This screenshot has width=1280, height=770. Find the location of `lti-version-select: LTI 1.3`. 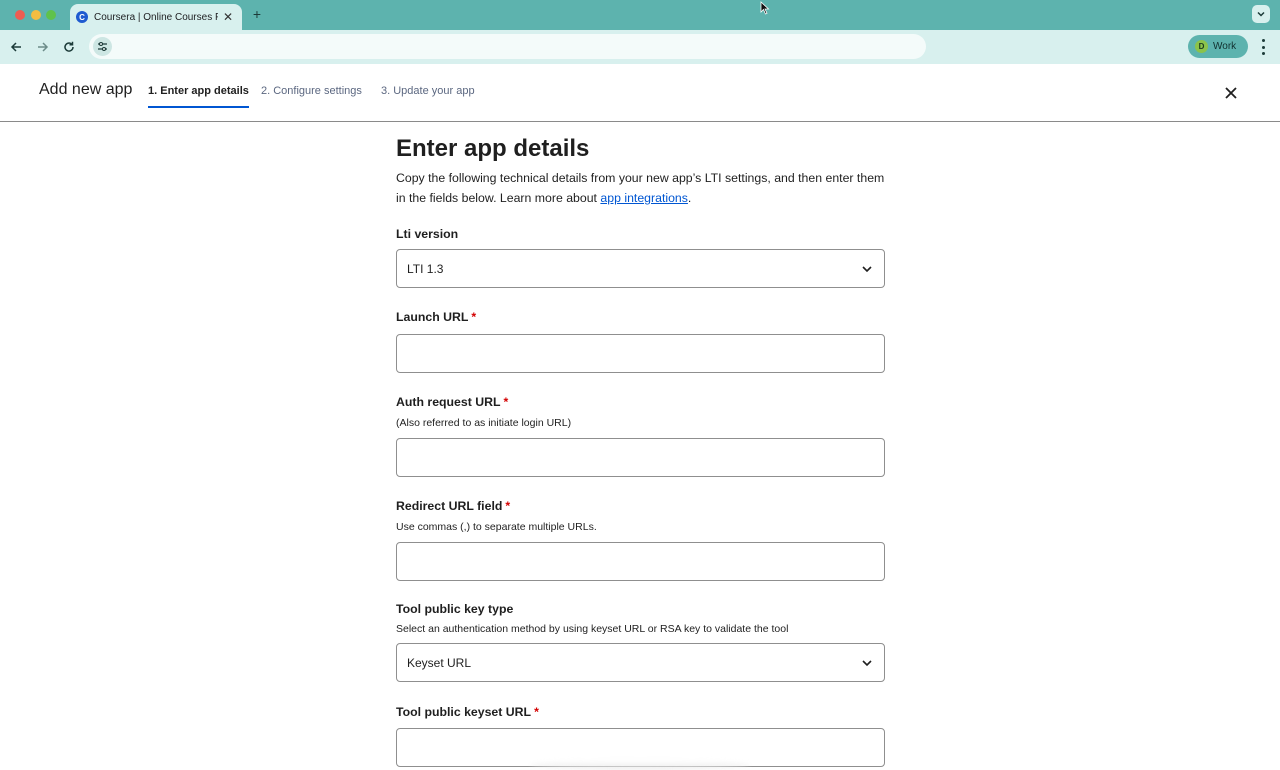

lti-version-select: LTI 1.3 is located at coordinates (640, 268).